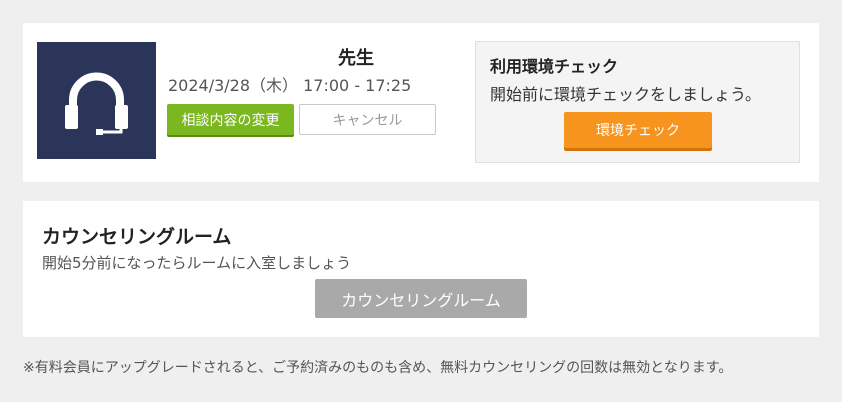 Image resolution: width=842 pixels, height=402 pixels. I want to click on environment-check-description: 開始前に環境チェックをしましょう。, so click(626, 94).